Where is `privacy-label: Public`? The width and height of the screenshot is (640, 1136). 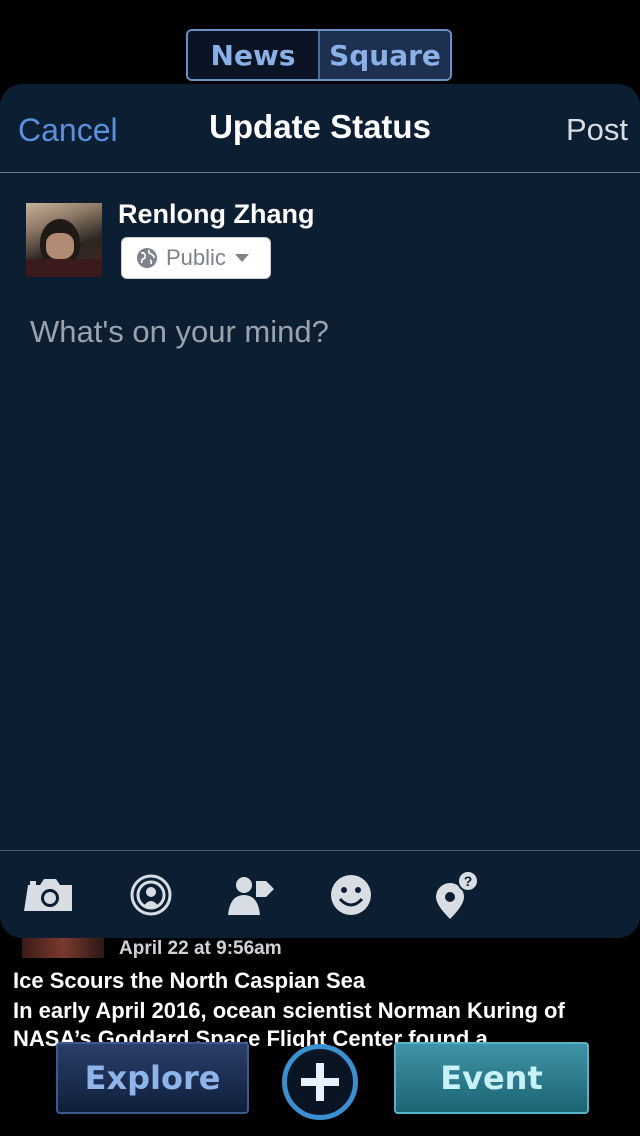
privacy-label: Public is located at coordinates (196, 257).